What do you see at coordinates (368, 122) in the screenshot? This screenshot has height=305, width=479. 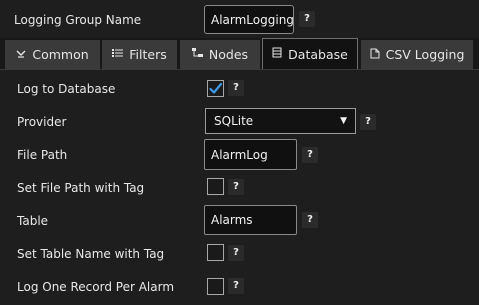 I see `provider-help-button: ?` at bounding box center [368, 122].